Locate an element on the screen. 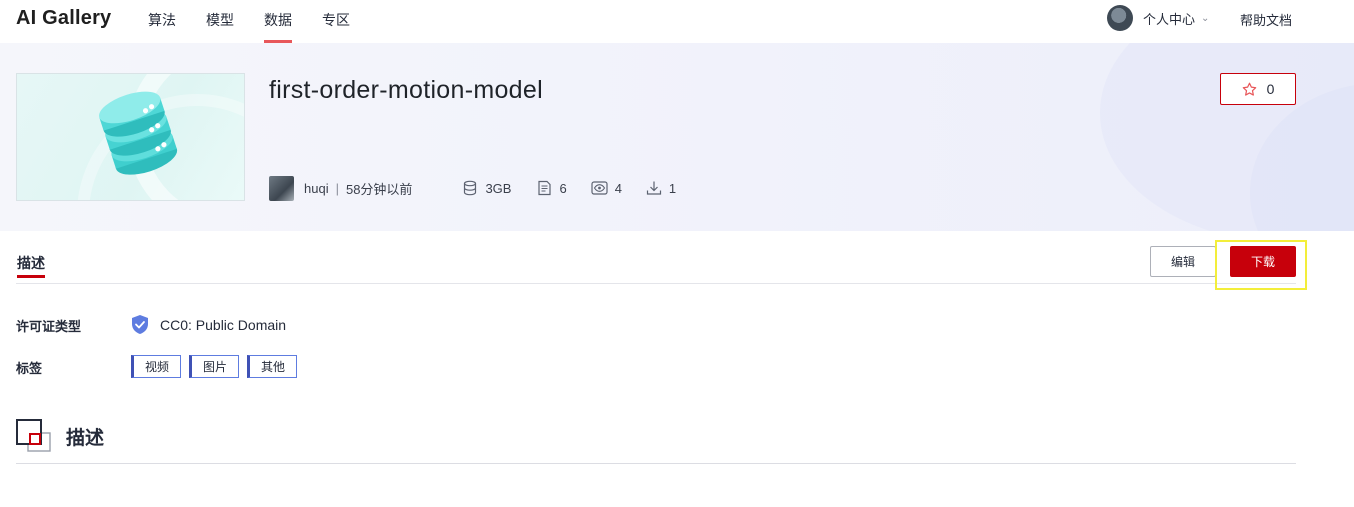 Image resolution: width=1354 pixels, height=507 pixels. author-name: huqi is located at coordinates (316, 188).